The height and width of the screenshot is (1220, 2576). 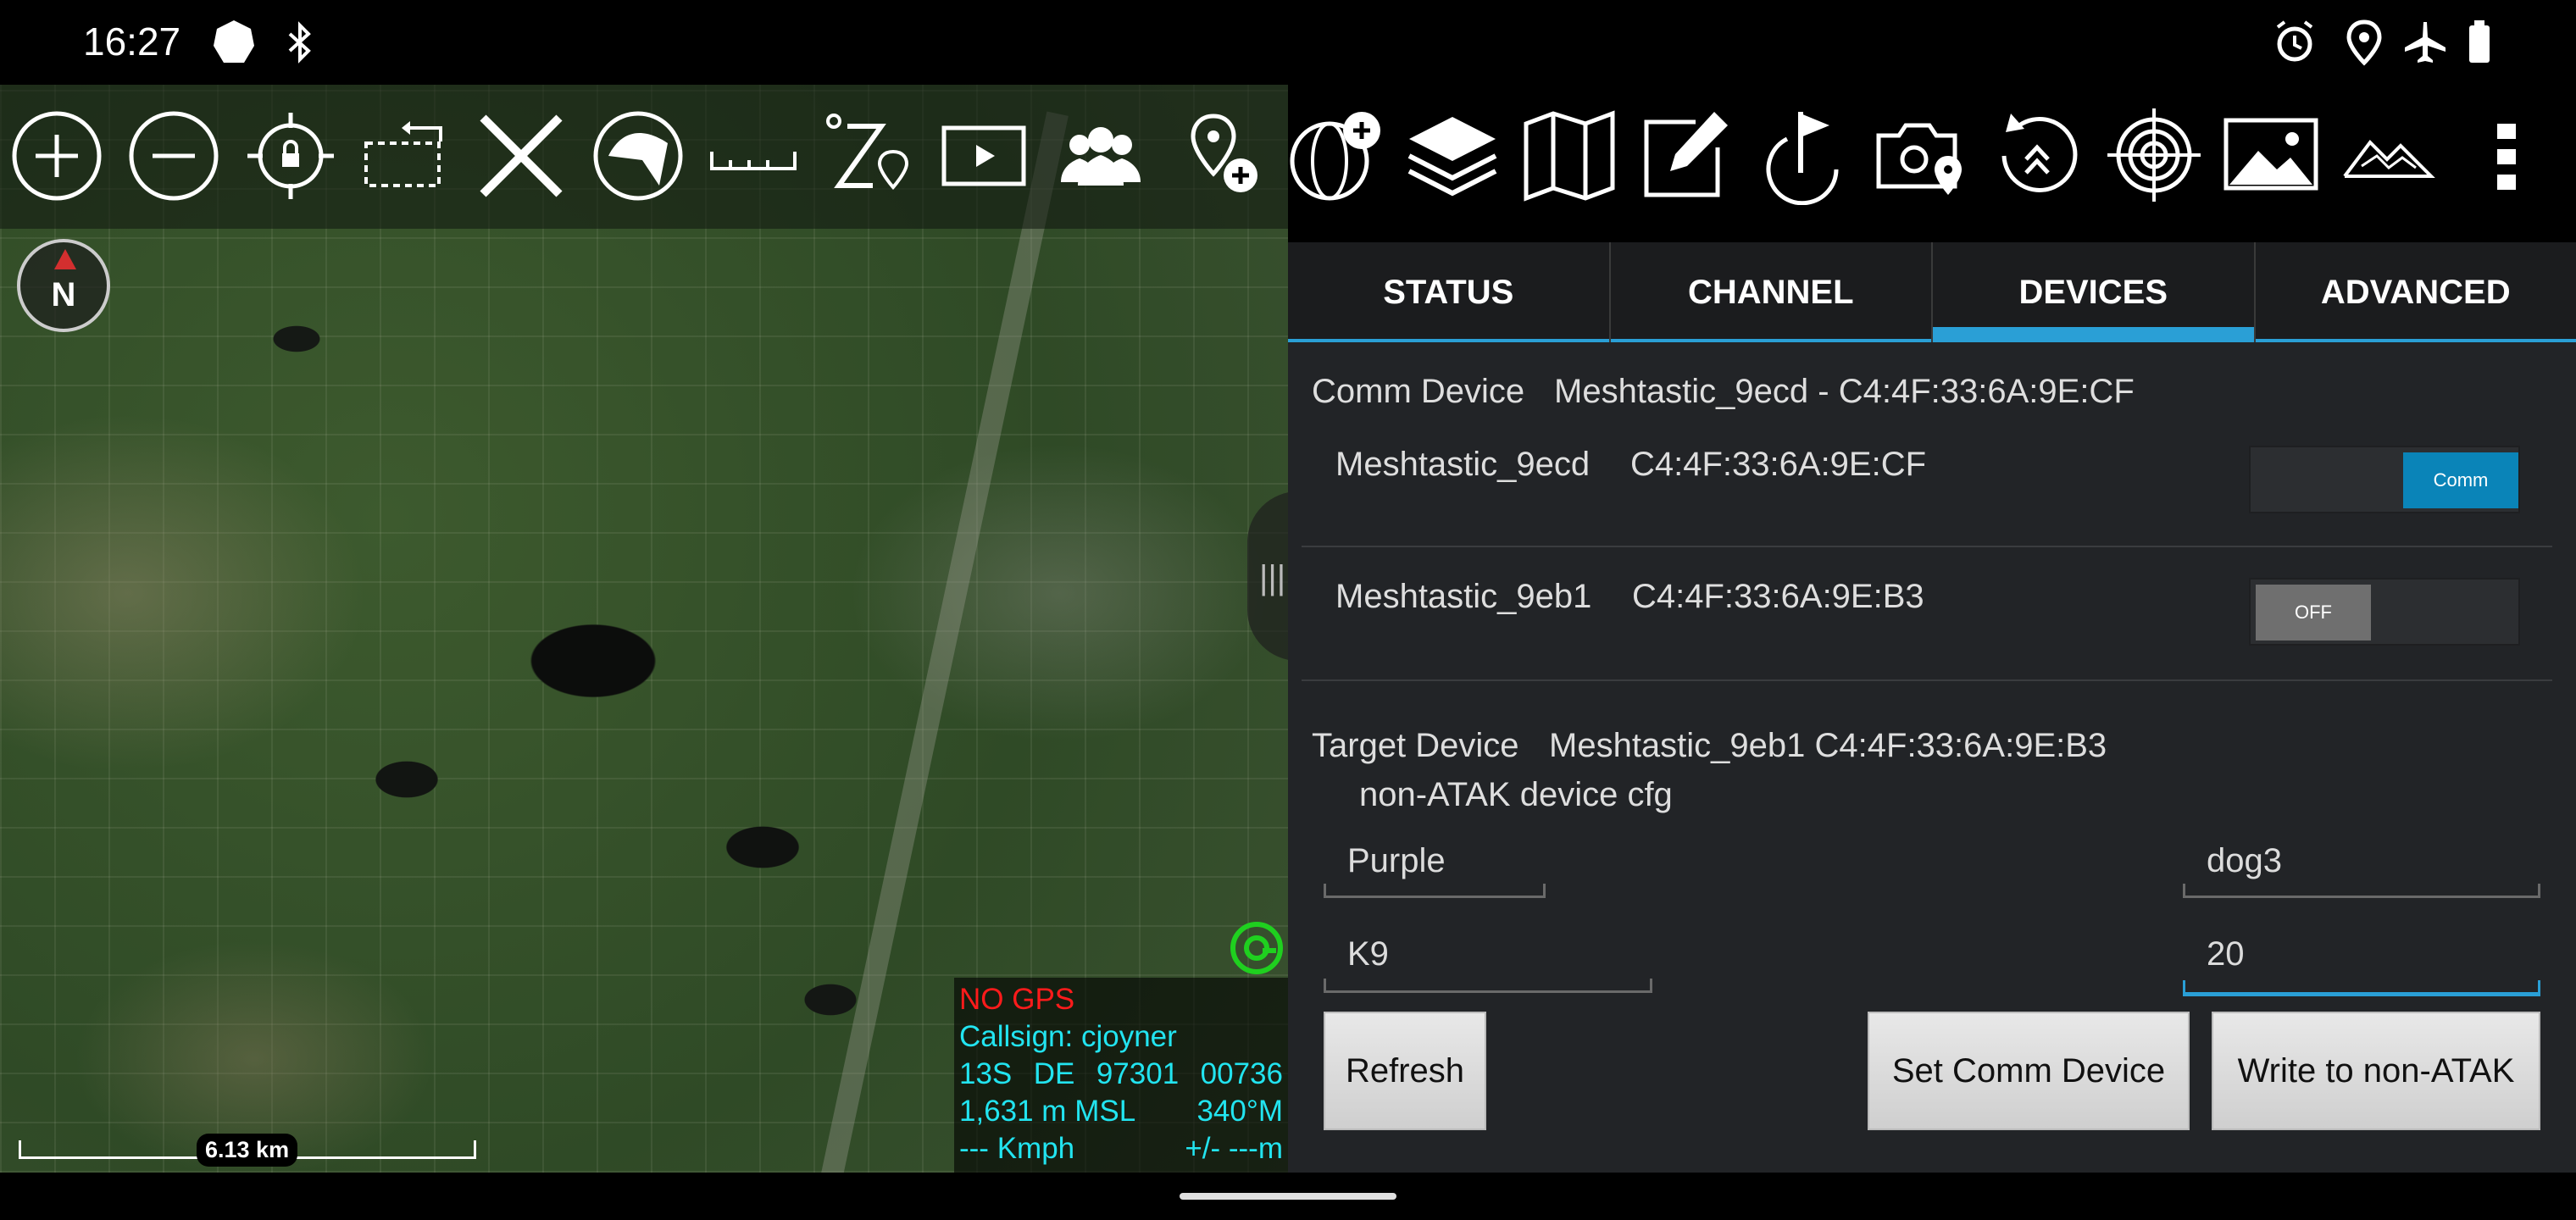 What do you see at coordinates (984, 155) in the screenshot?
I see `video-icon` at bounding box center [984, 155].